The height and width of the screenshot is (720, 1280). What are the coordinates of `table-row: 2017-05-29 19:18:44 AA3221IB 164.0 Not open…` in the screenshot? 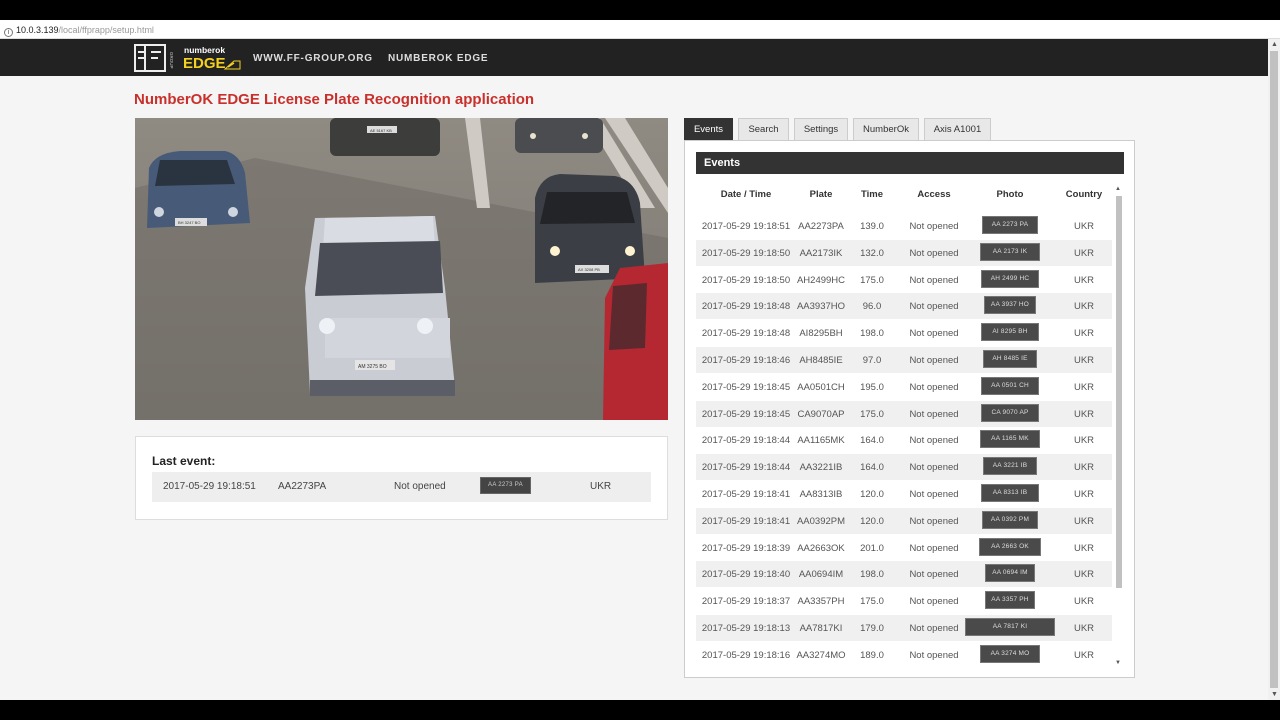 It's located at (904, 467).